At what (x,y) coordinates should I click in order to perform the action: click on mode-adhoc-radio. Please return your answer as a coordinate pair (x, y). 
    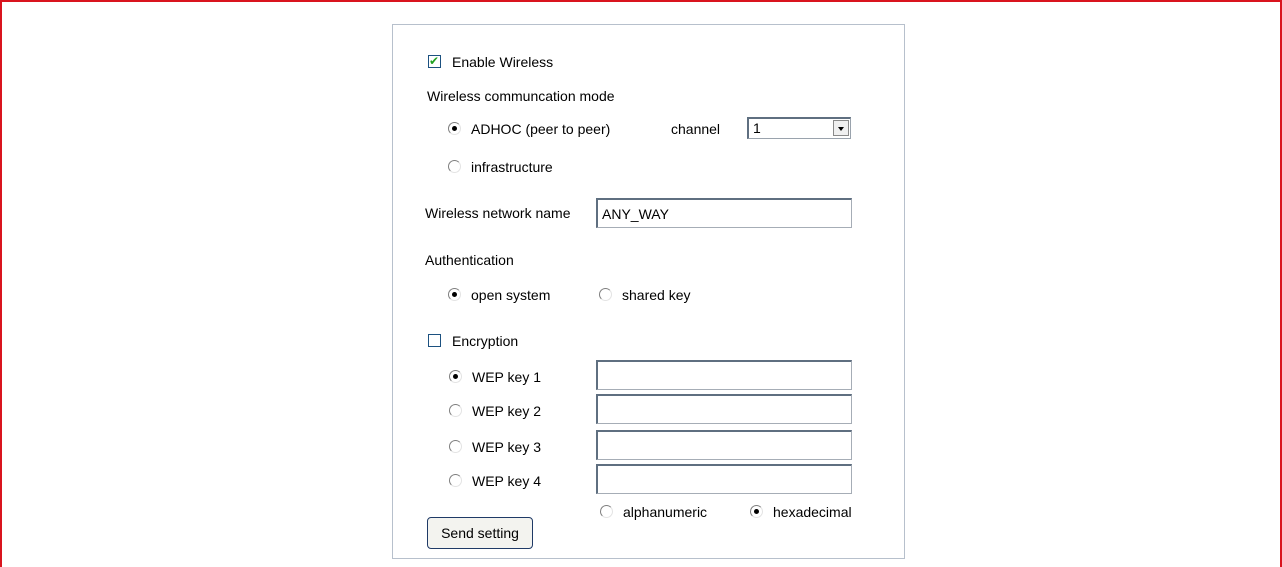
    Looking at the image, I should click on (454, 128).